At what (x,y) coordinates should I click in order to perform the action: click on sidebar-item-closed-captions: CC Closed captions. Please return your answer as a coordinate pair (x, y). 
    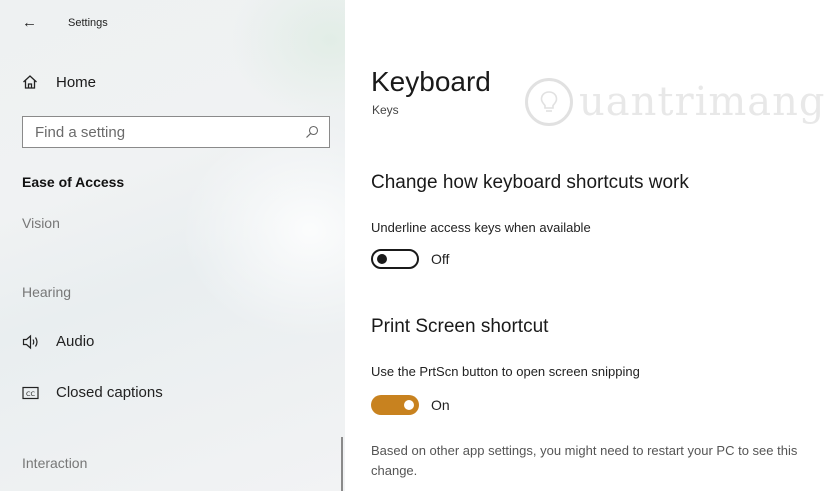
    Looking at the image, I should click on (92, 392).